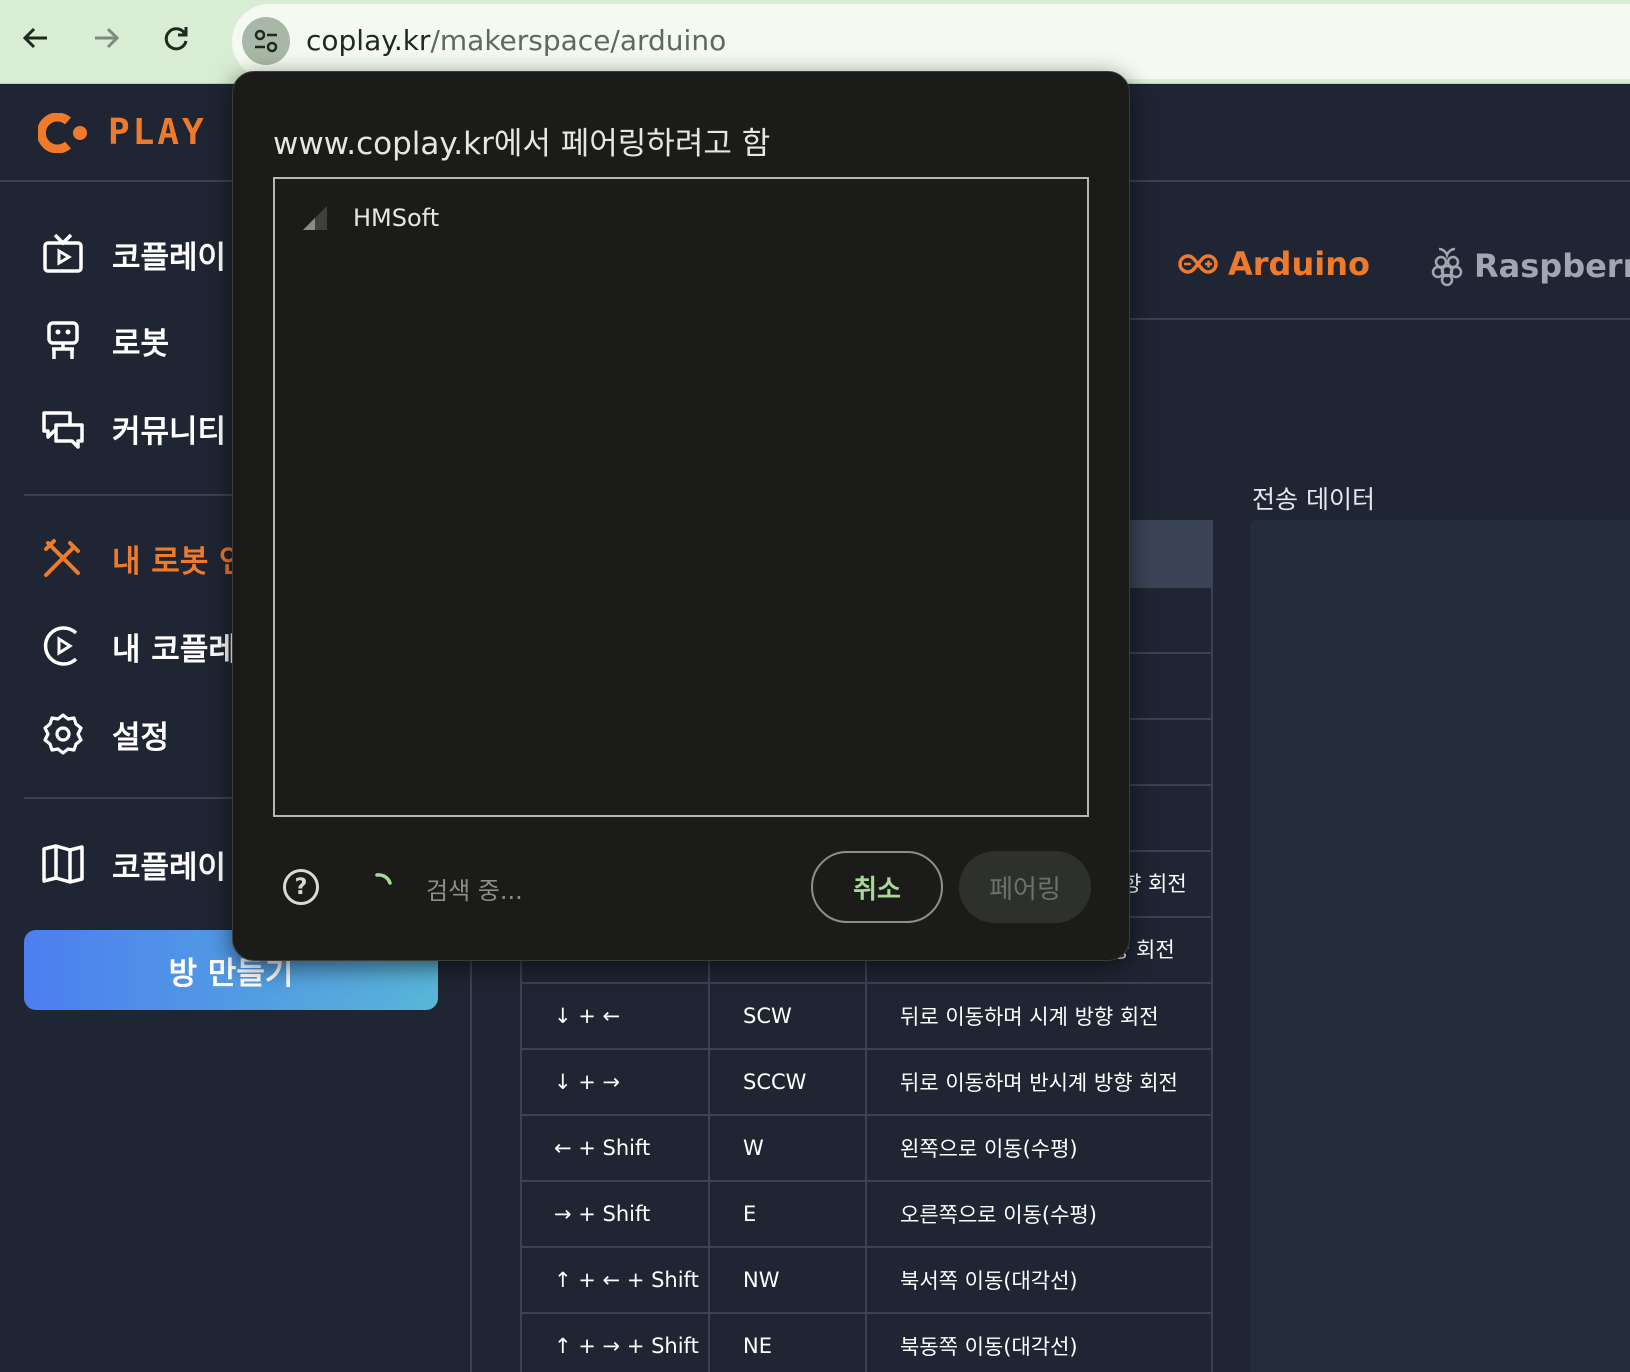  What do you see at coordinates (62, 558) in the screenshot?
I see `tools-icon` at bounding box center [62, 558].